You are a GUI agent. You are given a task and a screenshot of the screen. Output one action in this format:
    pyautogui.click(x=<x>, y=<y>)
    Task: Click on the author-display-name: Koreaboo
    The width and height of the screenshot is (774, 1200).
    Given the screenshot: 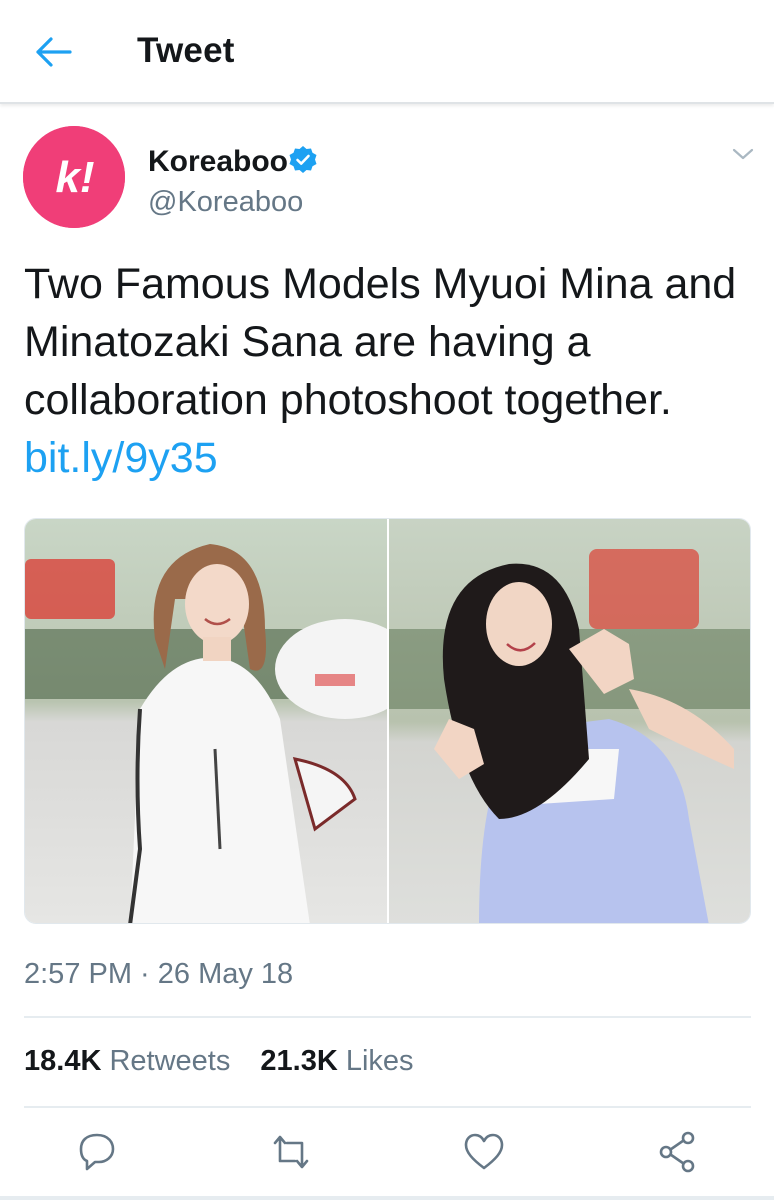 What is the action you would take?
    pyautogui.click(x=218, y=162)
    